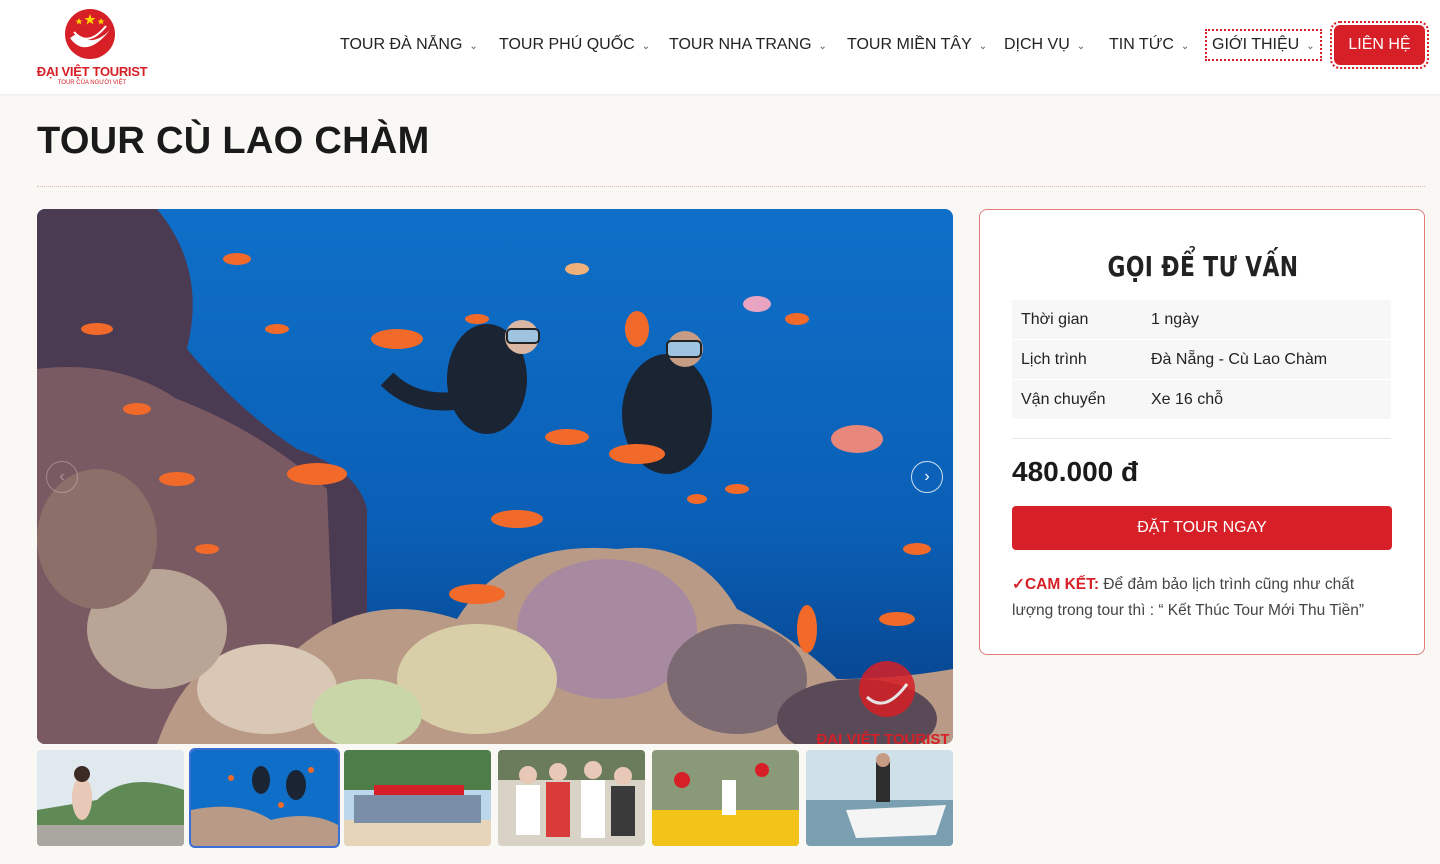  What do you see at coordinates (1239, 359) in the screenshot?
I see `info-value: Đà Nẵng - Cù Lao Chàm` at bounding box center [1239, 359].